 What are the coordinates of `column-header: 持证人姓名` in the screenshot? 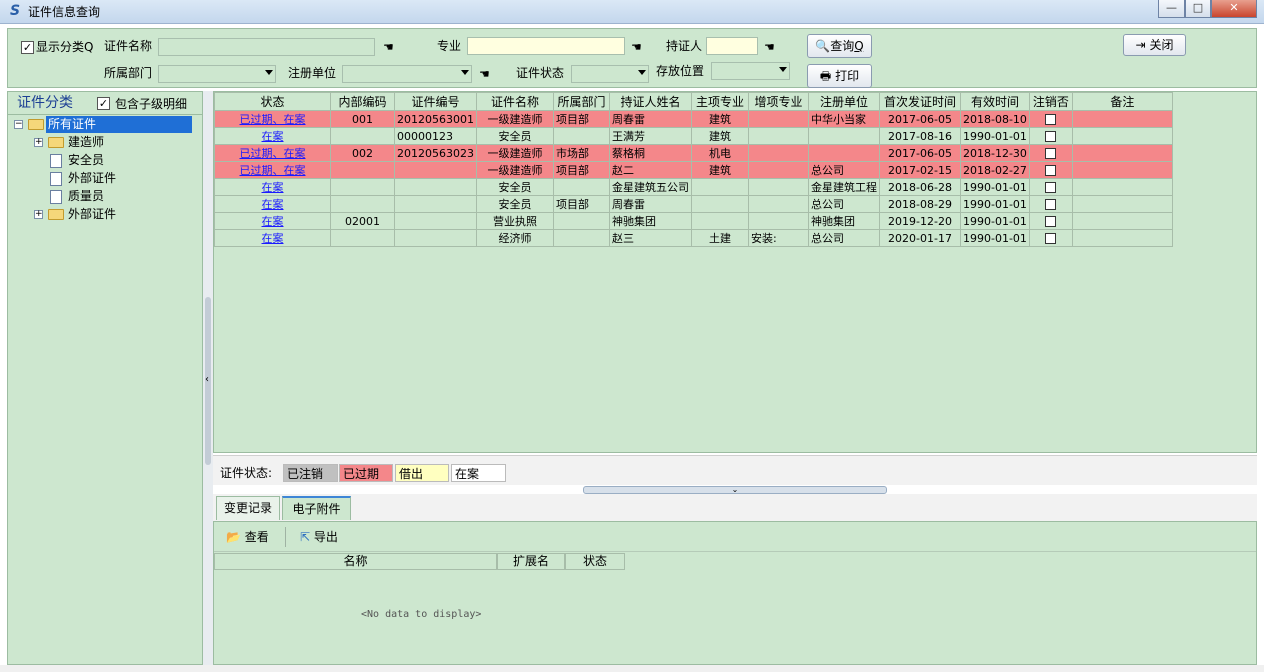 It's located at (650, 101).